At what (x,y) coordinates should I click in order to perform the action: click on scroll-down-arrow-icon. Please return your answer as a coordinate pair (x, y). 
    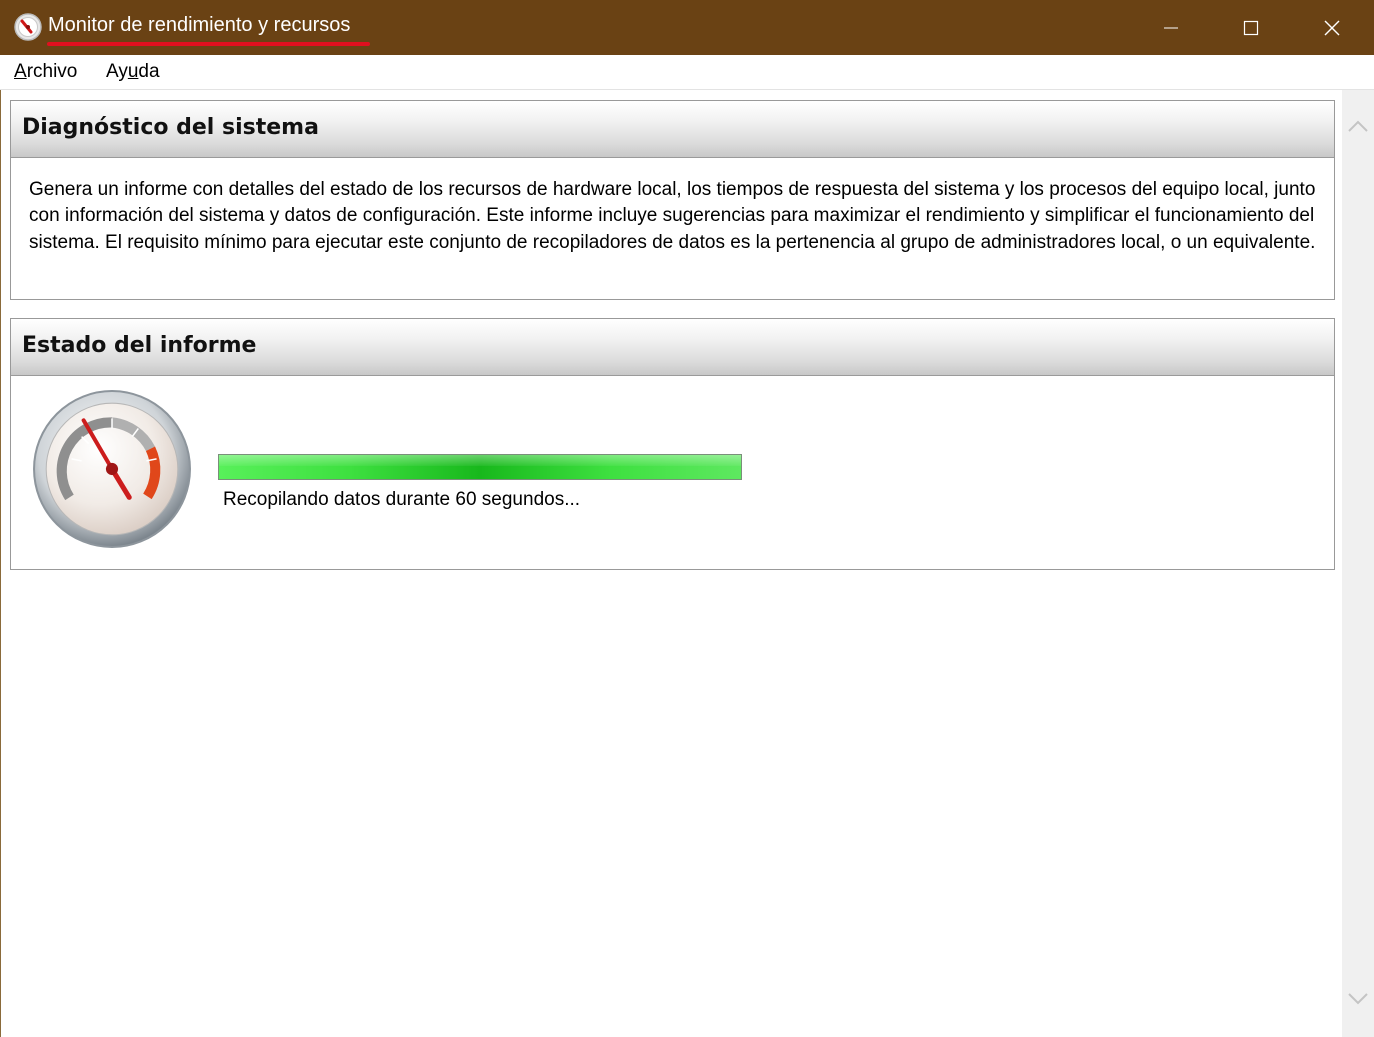
    Looking at the image, I should click on (1358, 998).